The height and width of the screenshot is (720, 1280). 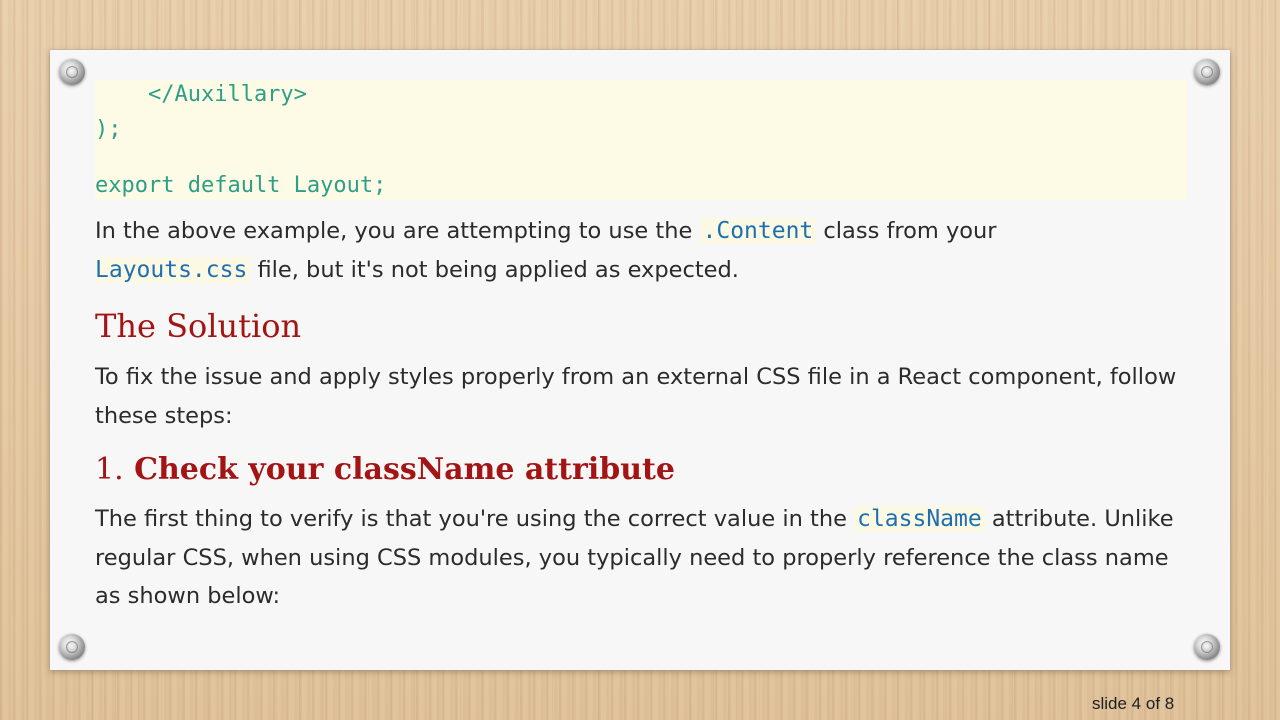 I want to click on slide-indicator: slide 4 of 8, so click(x=1133, y=703).